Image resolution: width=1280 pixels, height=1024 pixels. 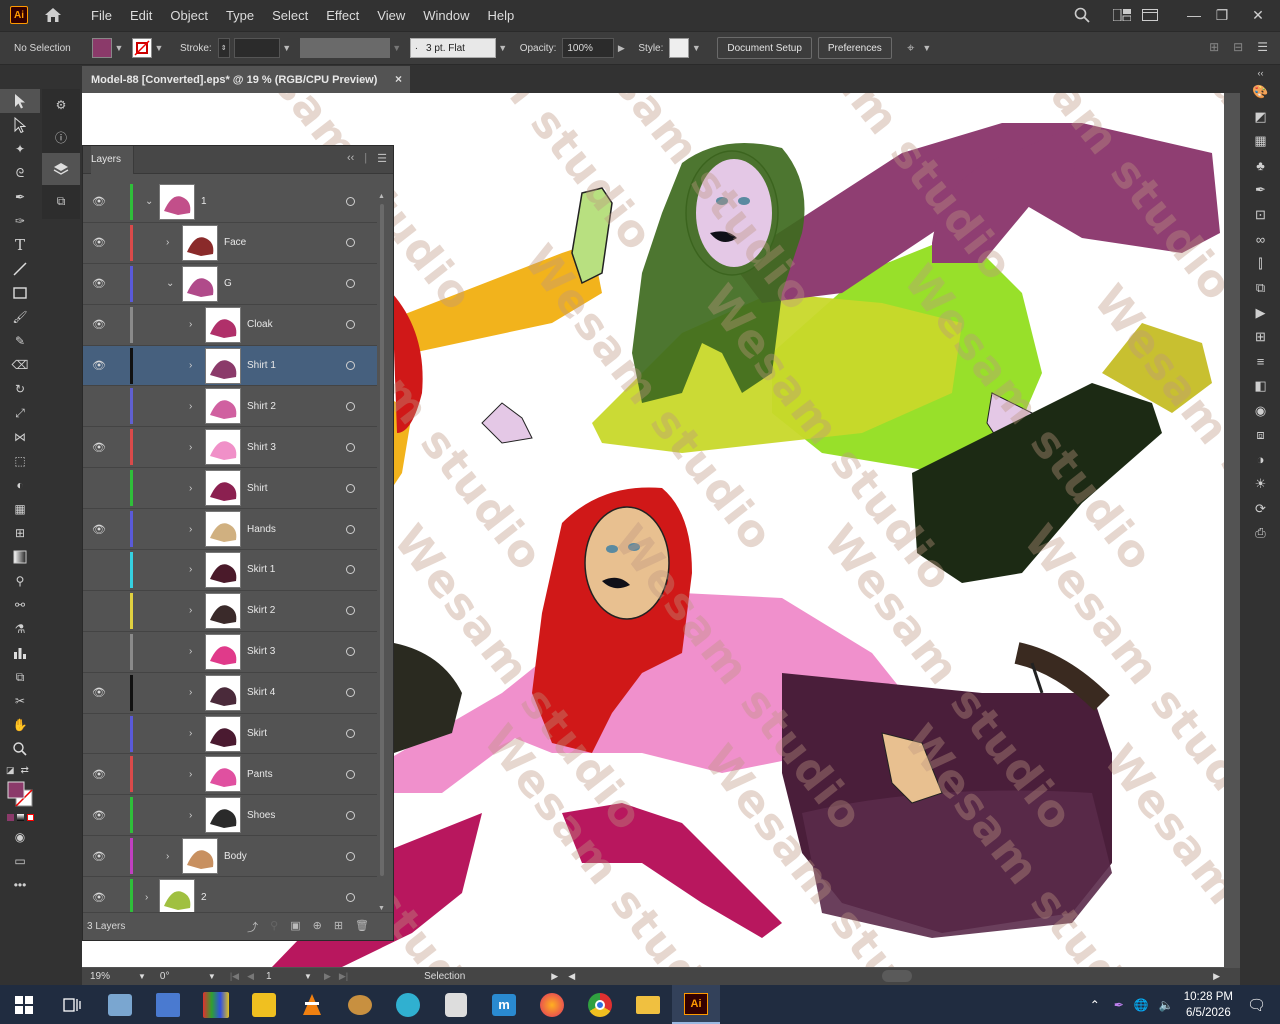 I want to click on brush-definition: · 3 pt. Flat, so click(x=452, y=48).